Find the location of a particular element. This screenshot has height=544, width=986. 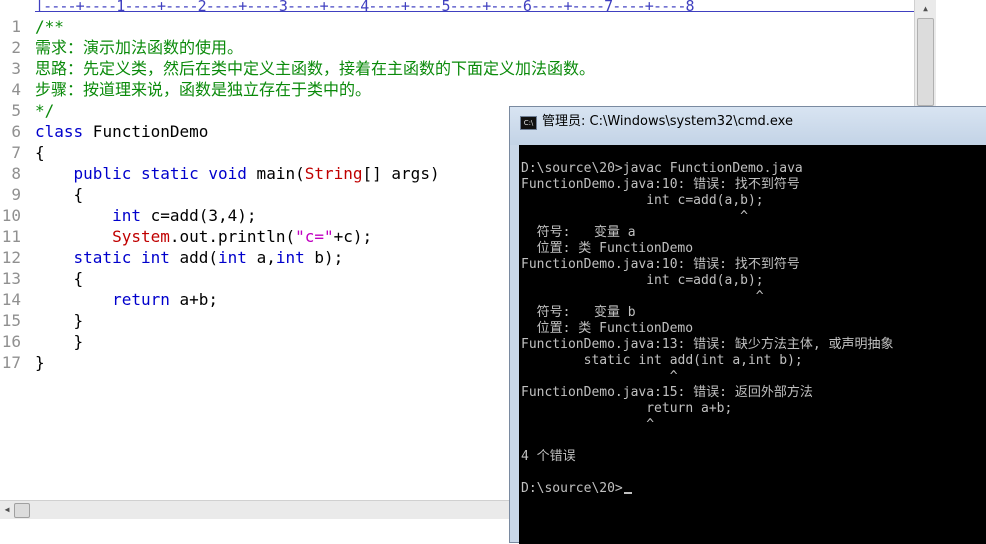

code-line-7: { is located at coordinates (40, 152).